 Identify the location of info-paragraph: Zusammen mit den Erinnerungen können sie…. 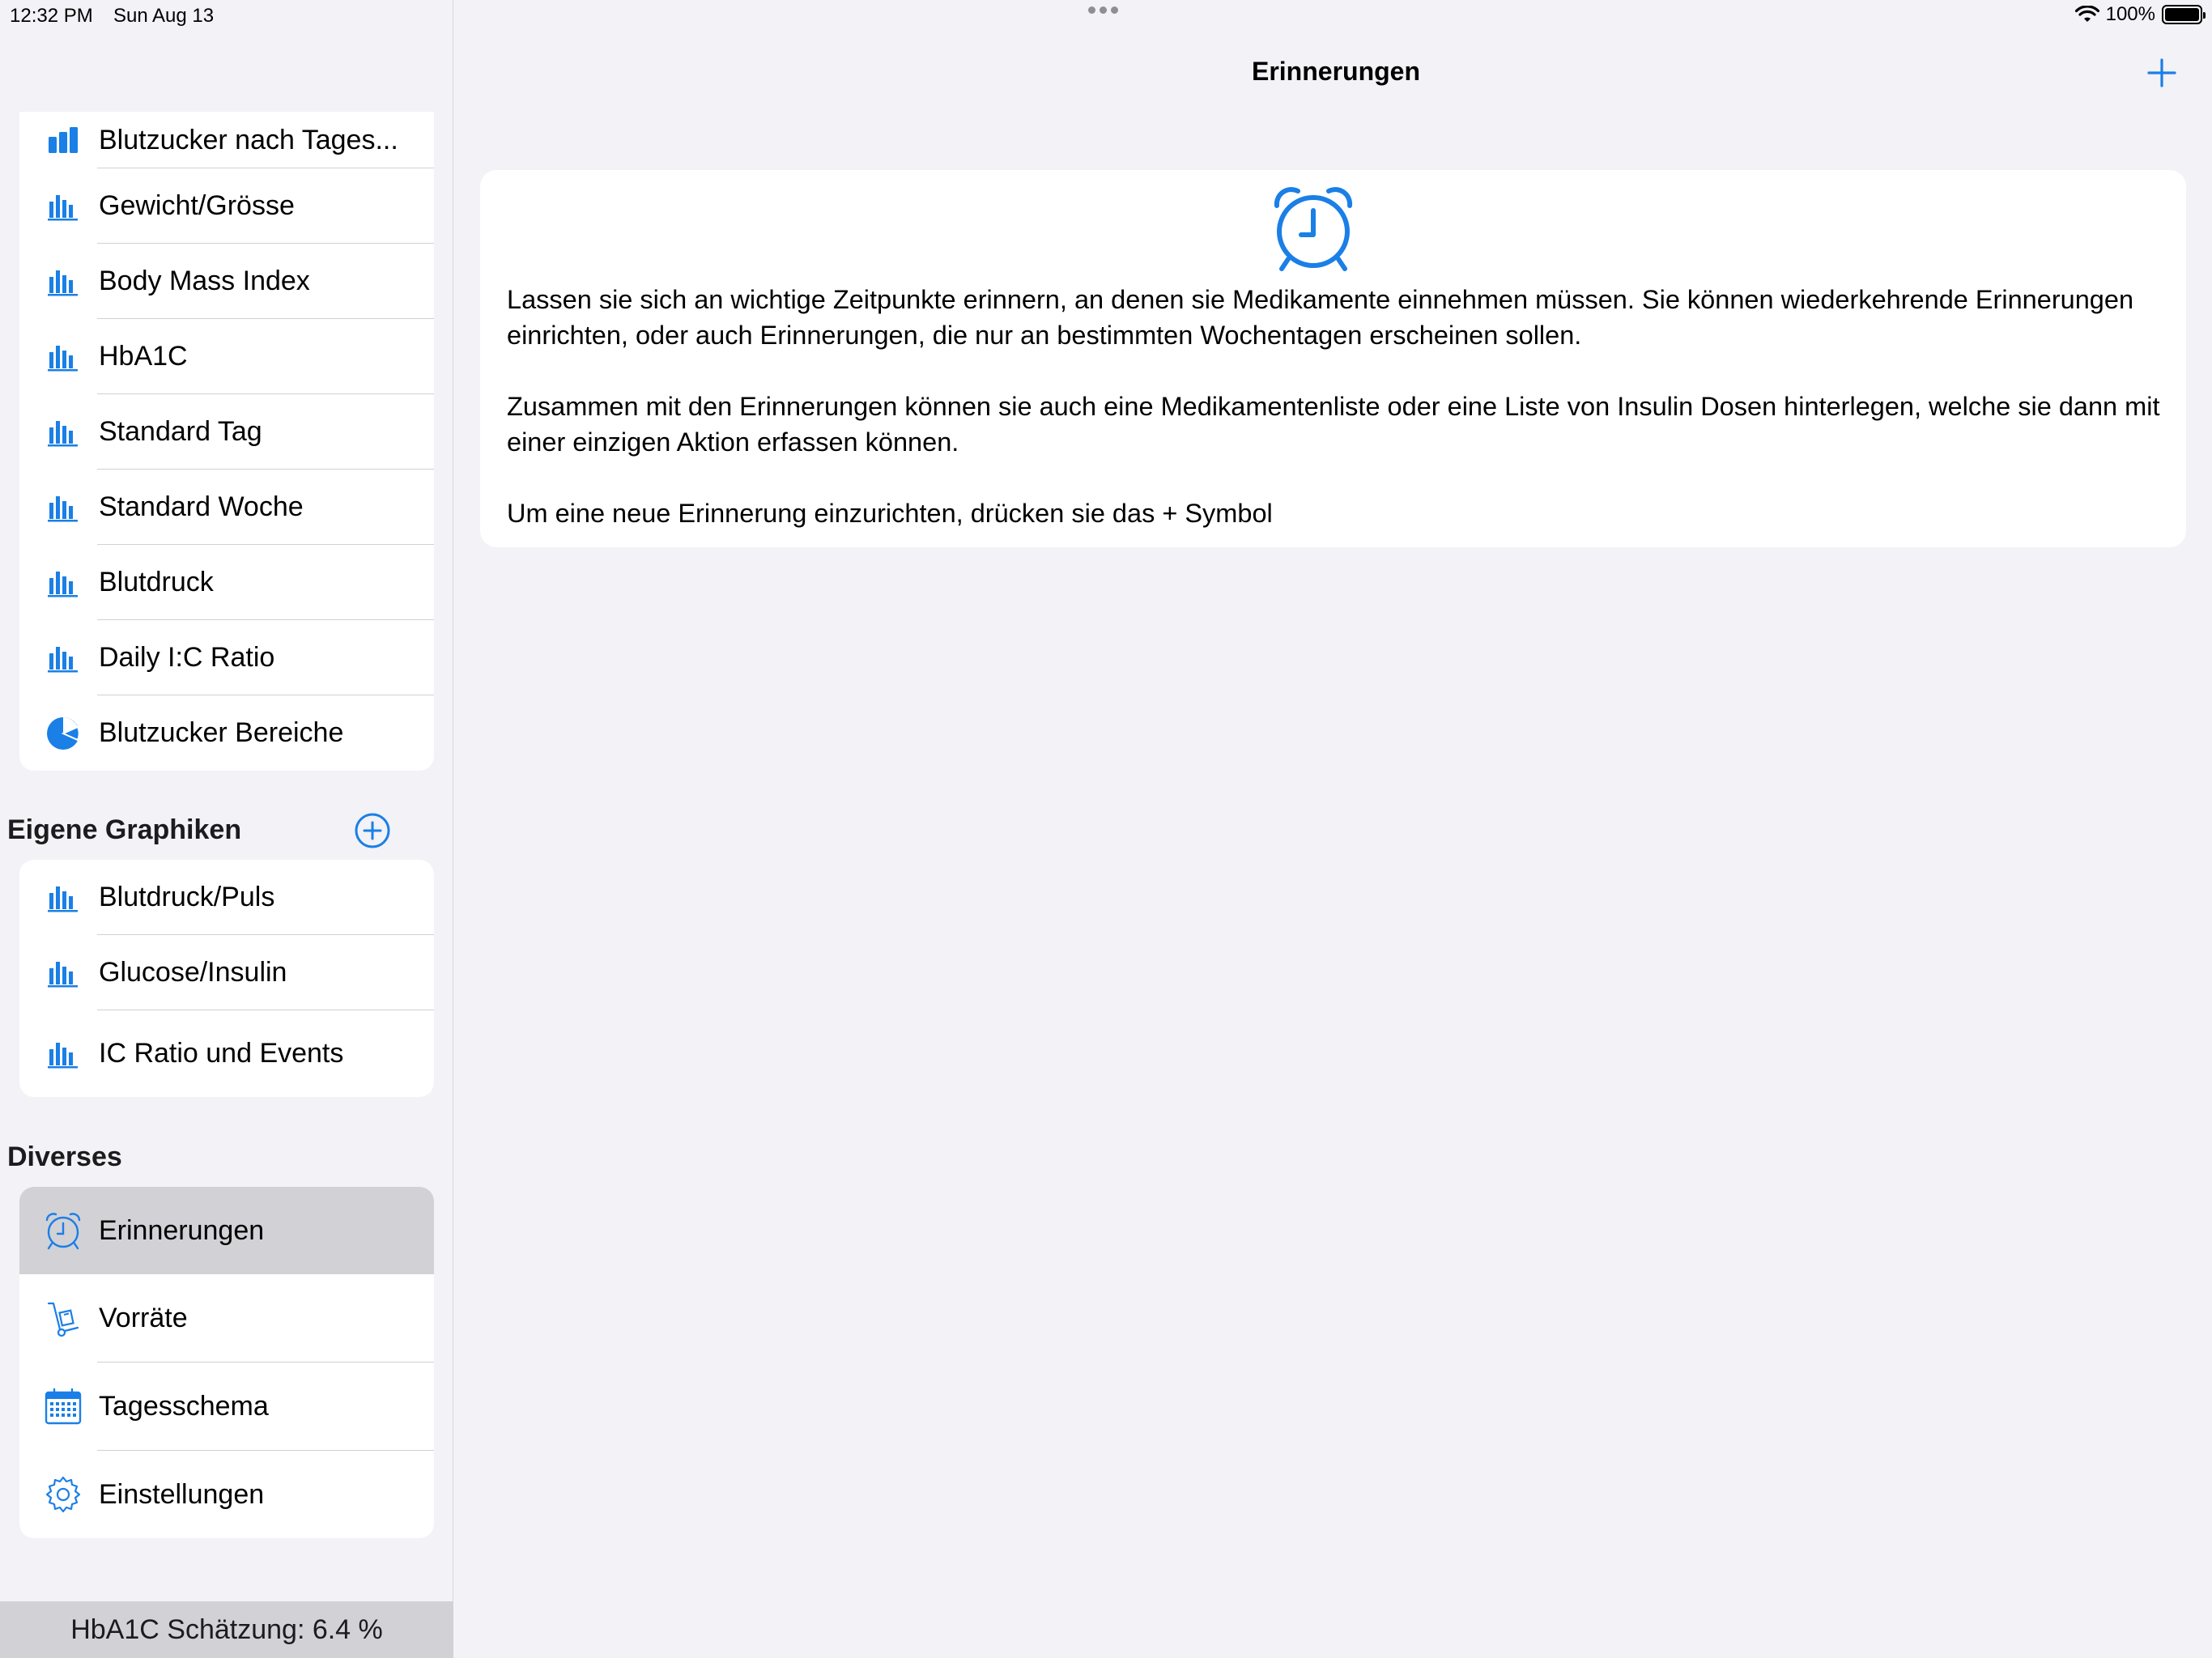
(1333, 424).